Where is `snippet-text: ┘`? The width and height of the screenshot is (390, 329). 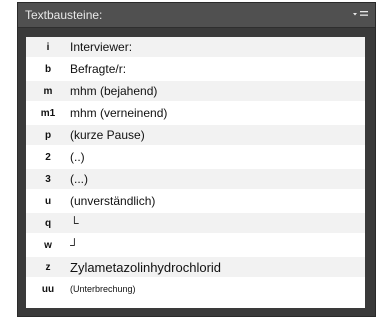 snippet-text: ┘ is located at coordinates (74, 245).